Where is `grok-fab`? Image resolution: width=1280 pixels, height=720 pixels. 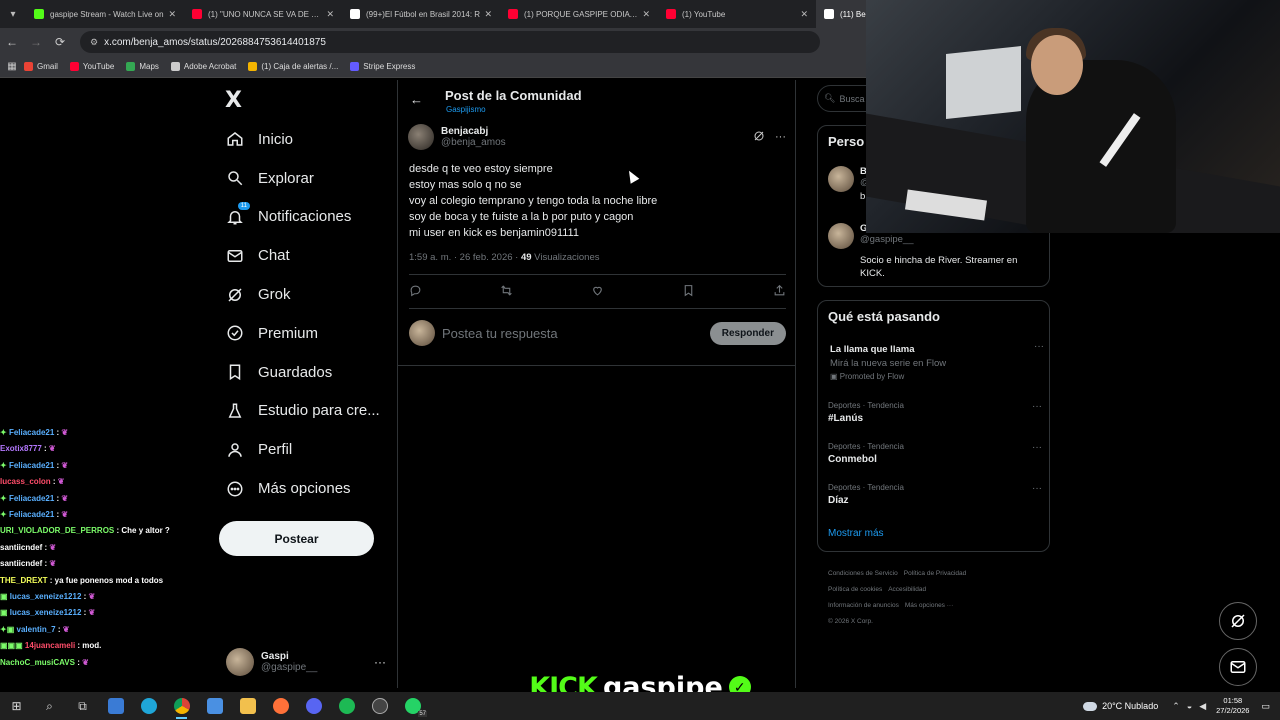 grok-fab is located at coordinates (1238, 621).